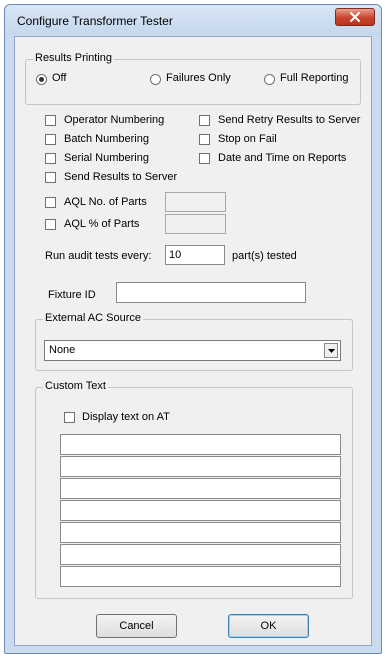 The height and width of the screenshot is (657, 386). Describe the element at coordinates (114, 120) in the screenshot. I see `operator-numbering-label: Operator Numbering` at that location.